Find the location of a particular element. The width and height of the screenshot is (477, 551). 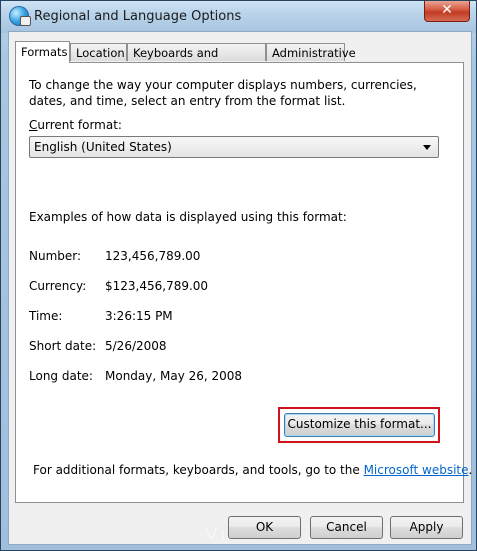

current-format-dropdown: English (United States) is located at coordinates (234, 147).